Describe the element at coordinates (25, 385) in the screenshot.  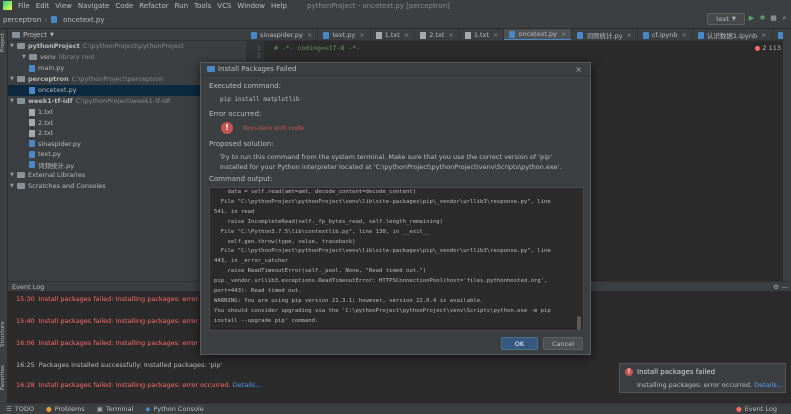
I see `log-time: 16:28` at that location.